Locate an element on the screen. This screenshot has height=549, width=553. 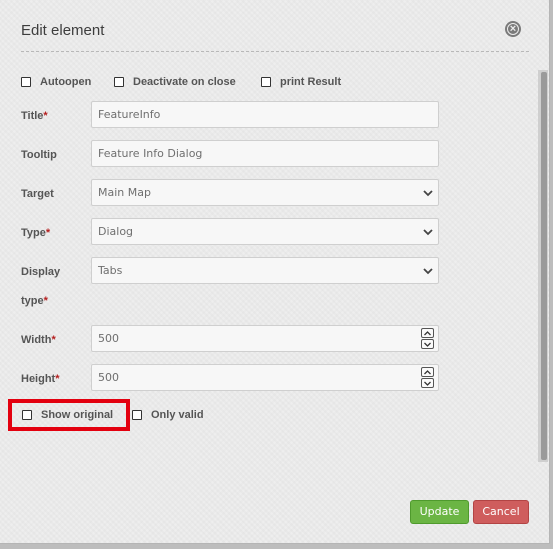
only-valid-checkbox: Only valid is located at coordinates (168, 415).